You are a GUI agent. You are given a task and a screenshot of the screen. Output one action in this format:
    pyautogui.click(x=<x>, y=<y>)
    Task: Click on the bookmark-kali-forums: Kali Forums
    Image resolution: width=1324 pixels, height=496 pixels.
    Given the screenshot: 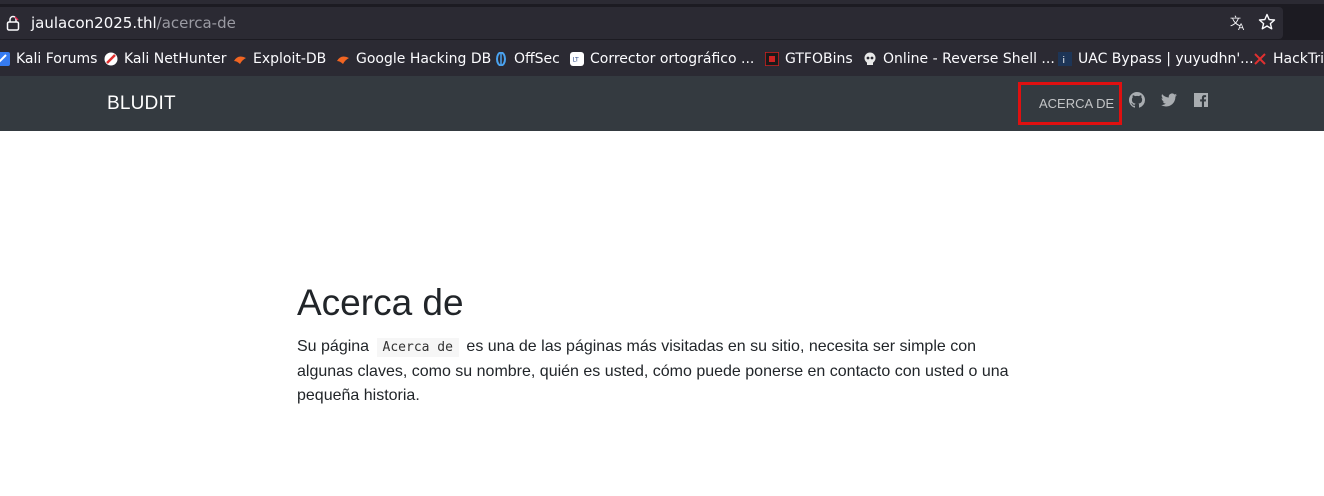 What is the action you would take?
    pyautogui.click(x=48, y=59)
    